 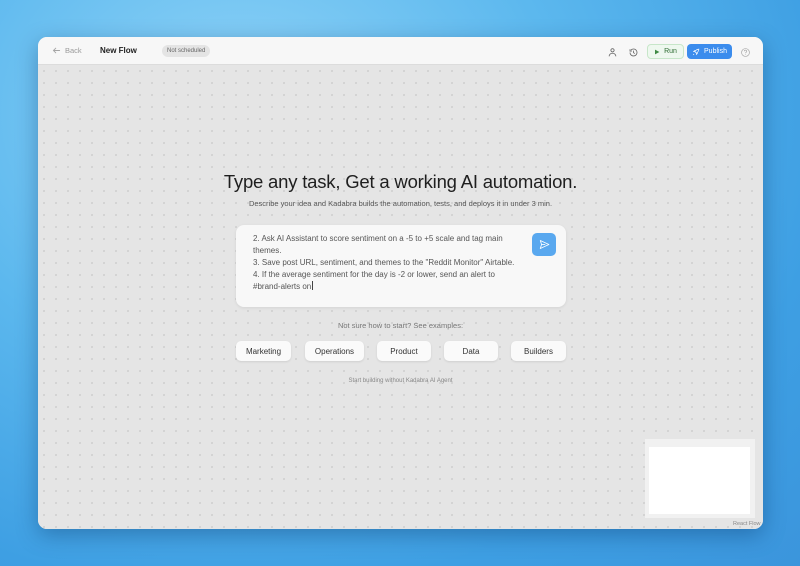 I want to click on minimap, so click(x=700, y=478).